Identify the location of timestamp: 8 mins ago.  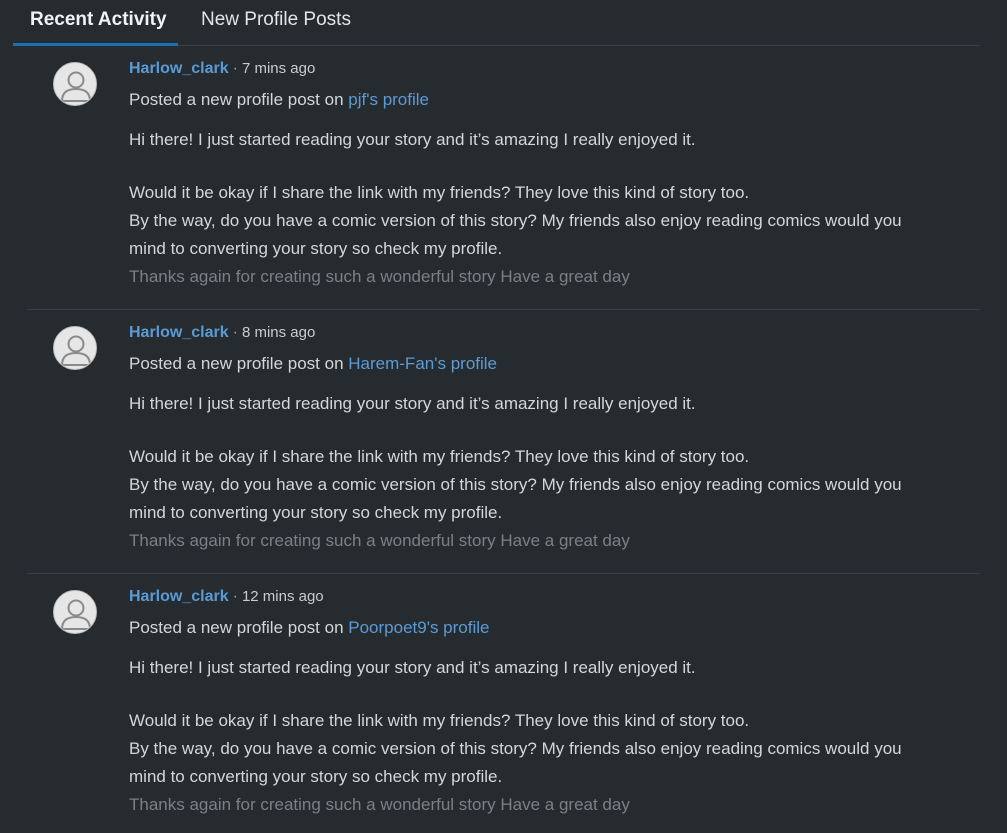
(278, 332).